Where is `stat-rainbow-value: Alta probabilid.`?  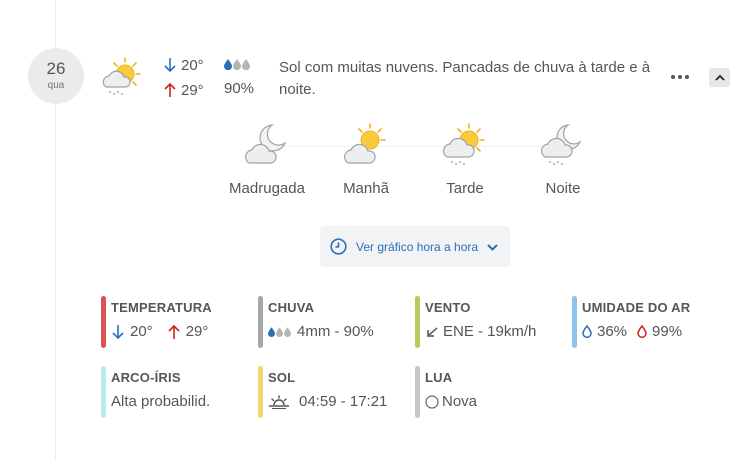
stat-rainbow-value: Alta probabilid. is located at coordinates (161, 401).